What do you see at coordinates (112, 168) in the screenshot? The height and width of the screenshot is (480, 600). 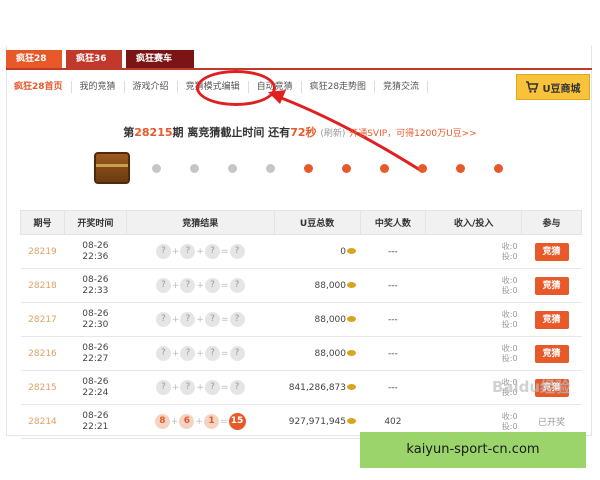 I see `treasure-chest-icon` at bounding box center [112, 168].